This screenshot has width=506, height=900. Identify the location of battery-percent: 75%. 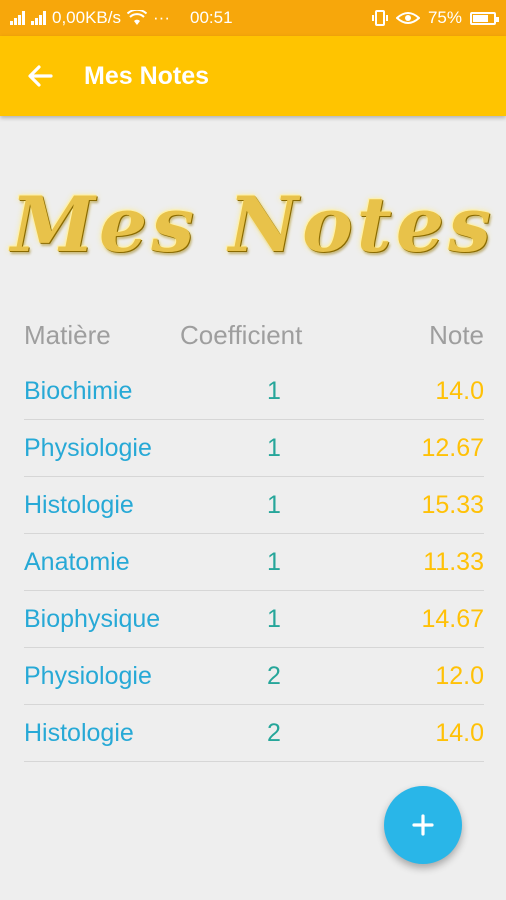
(444, 17).